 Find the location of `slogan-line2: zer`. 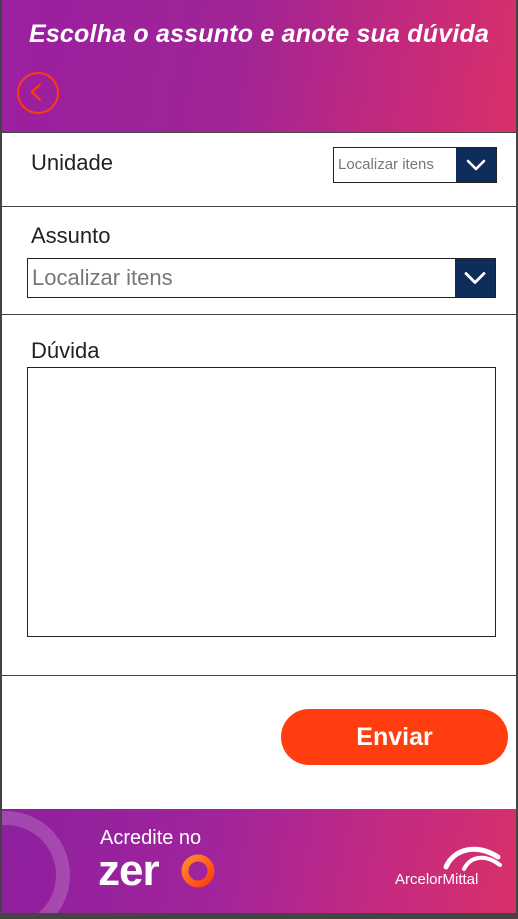

slogan-line2: zer is located at coordinates (129, 870).